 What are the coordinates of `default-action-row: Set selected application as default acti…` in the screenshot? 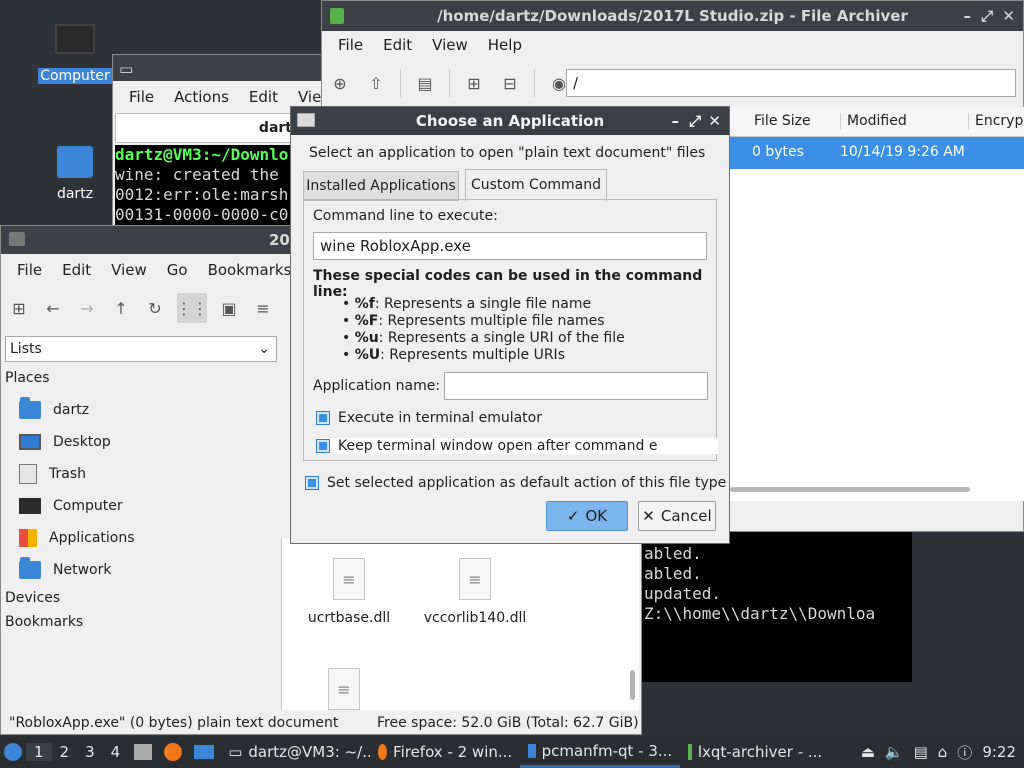 It's located at (515, 483).